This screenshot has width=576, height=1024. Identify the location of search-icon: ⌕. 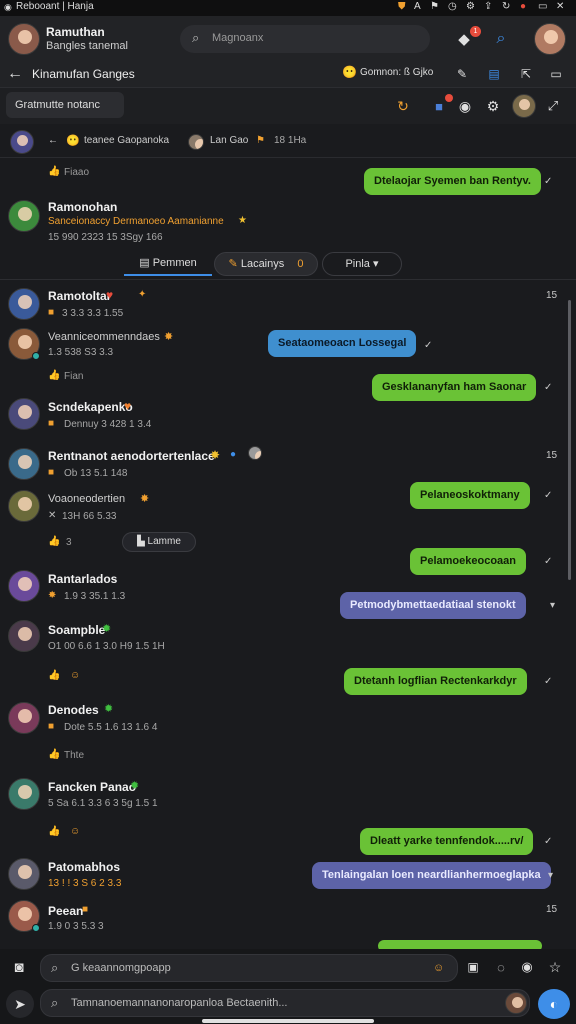
(196, 37).